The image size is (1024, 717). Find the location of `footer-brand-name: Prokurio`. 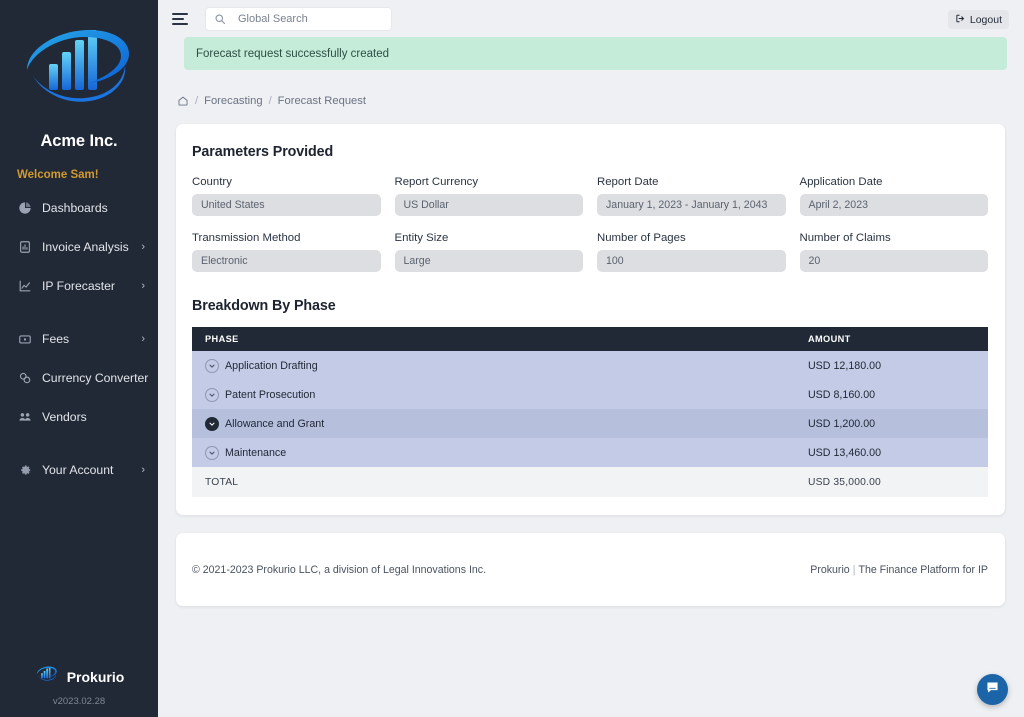

footer-brand-name: Prokurio is located at coordinates (830, 569).